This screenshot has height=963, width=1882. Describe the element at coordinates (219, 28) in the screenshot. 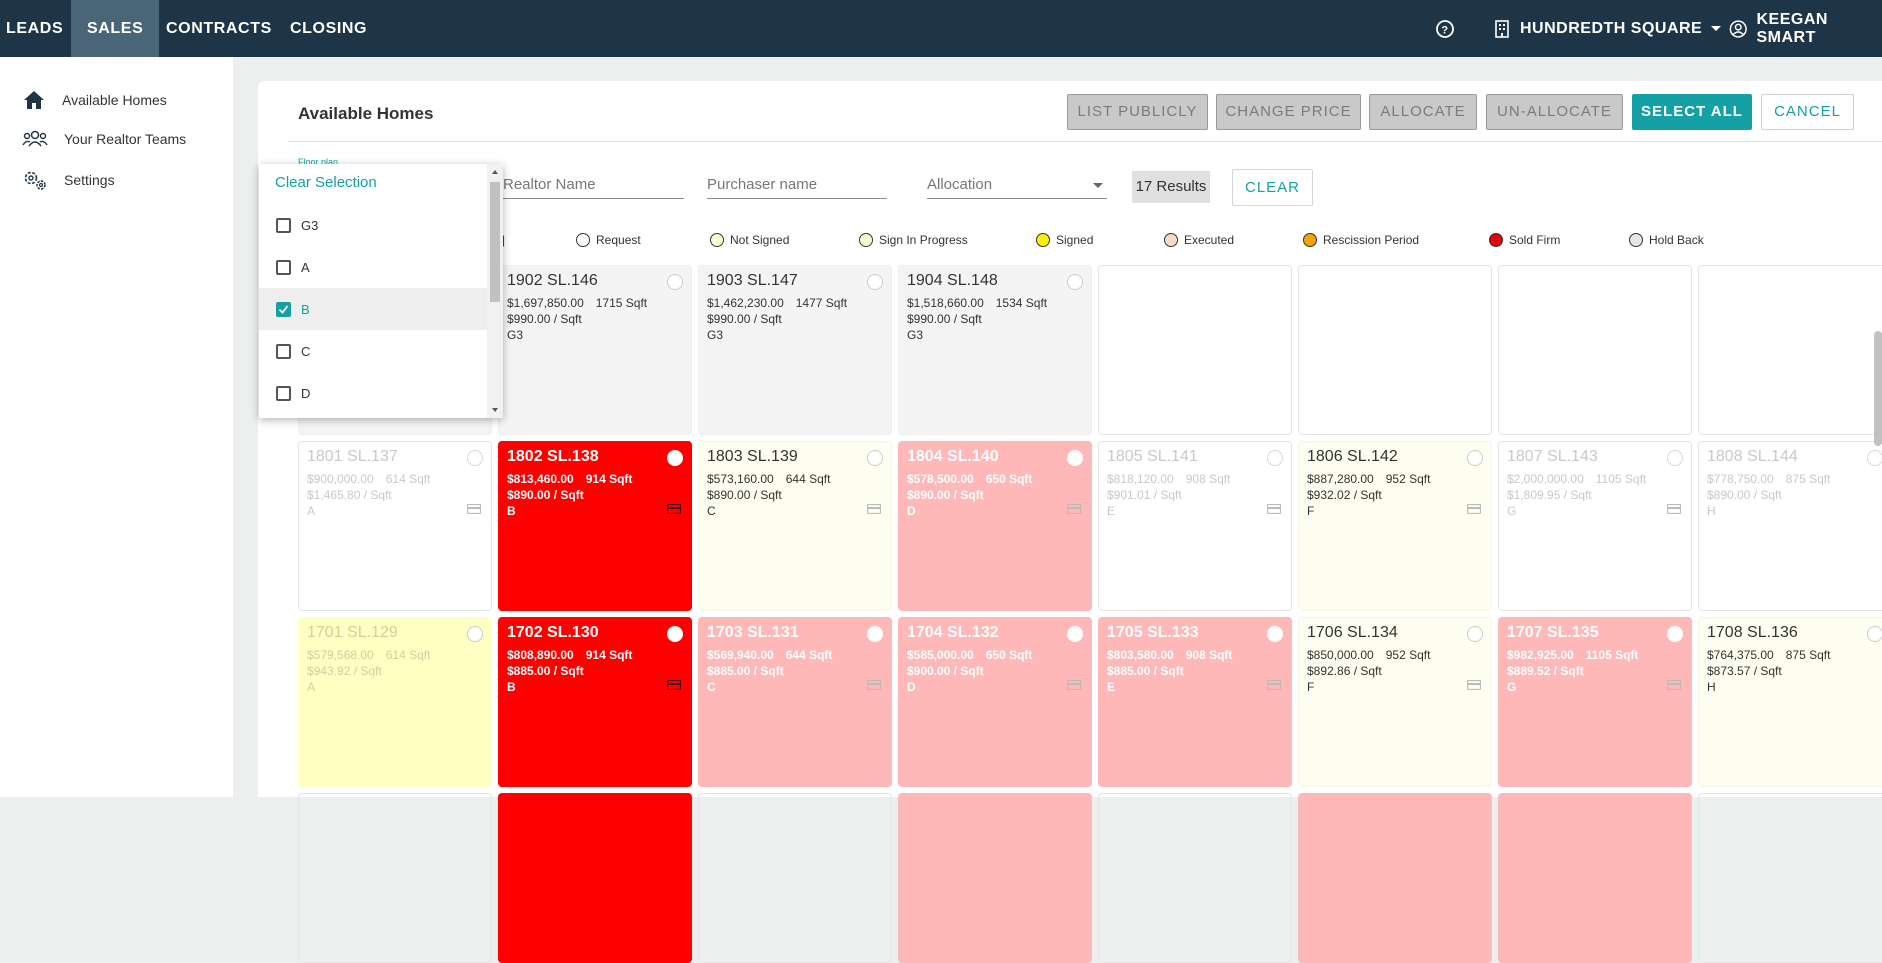

I see `nav-contracts: CONTRACTS` at that location.